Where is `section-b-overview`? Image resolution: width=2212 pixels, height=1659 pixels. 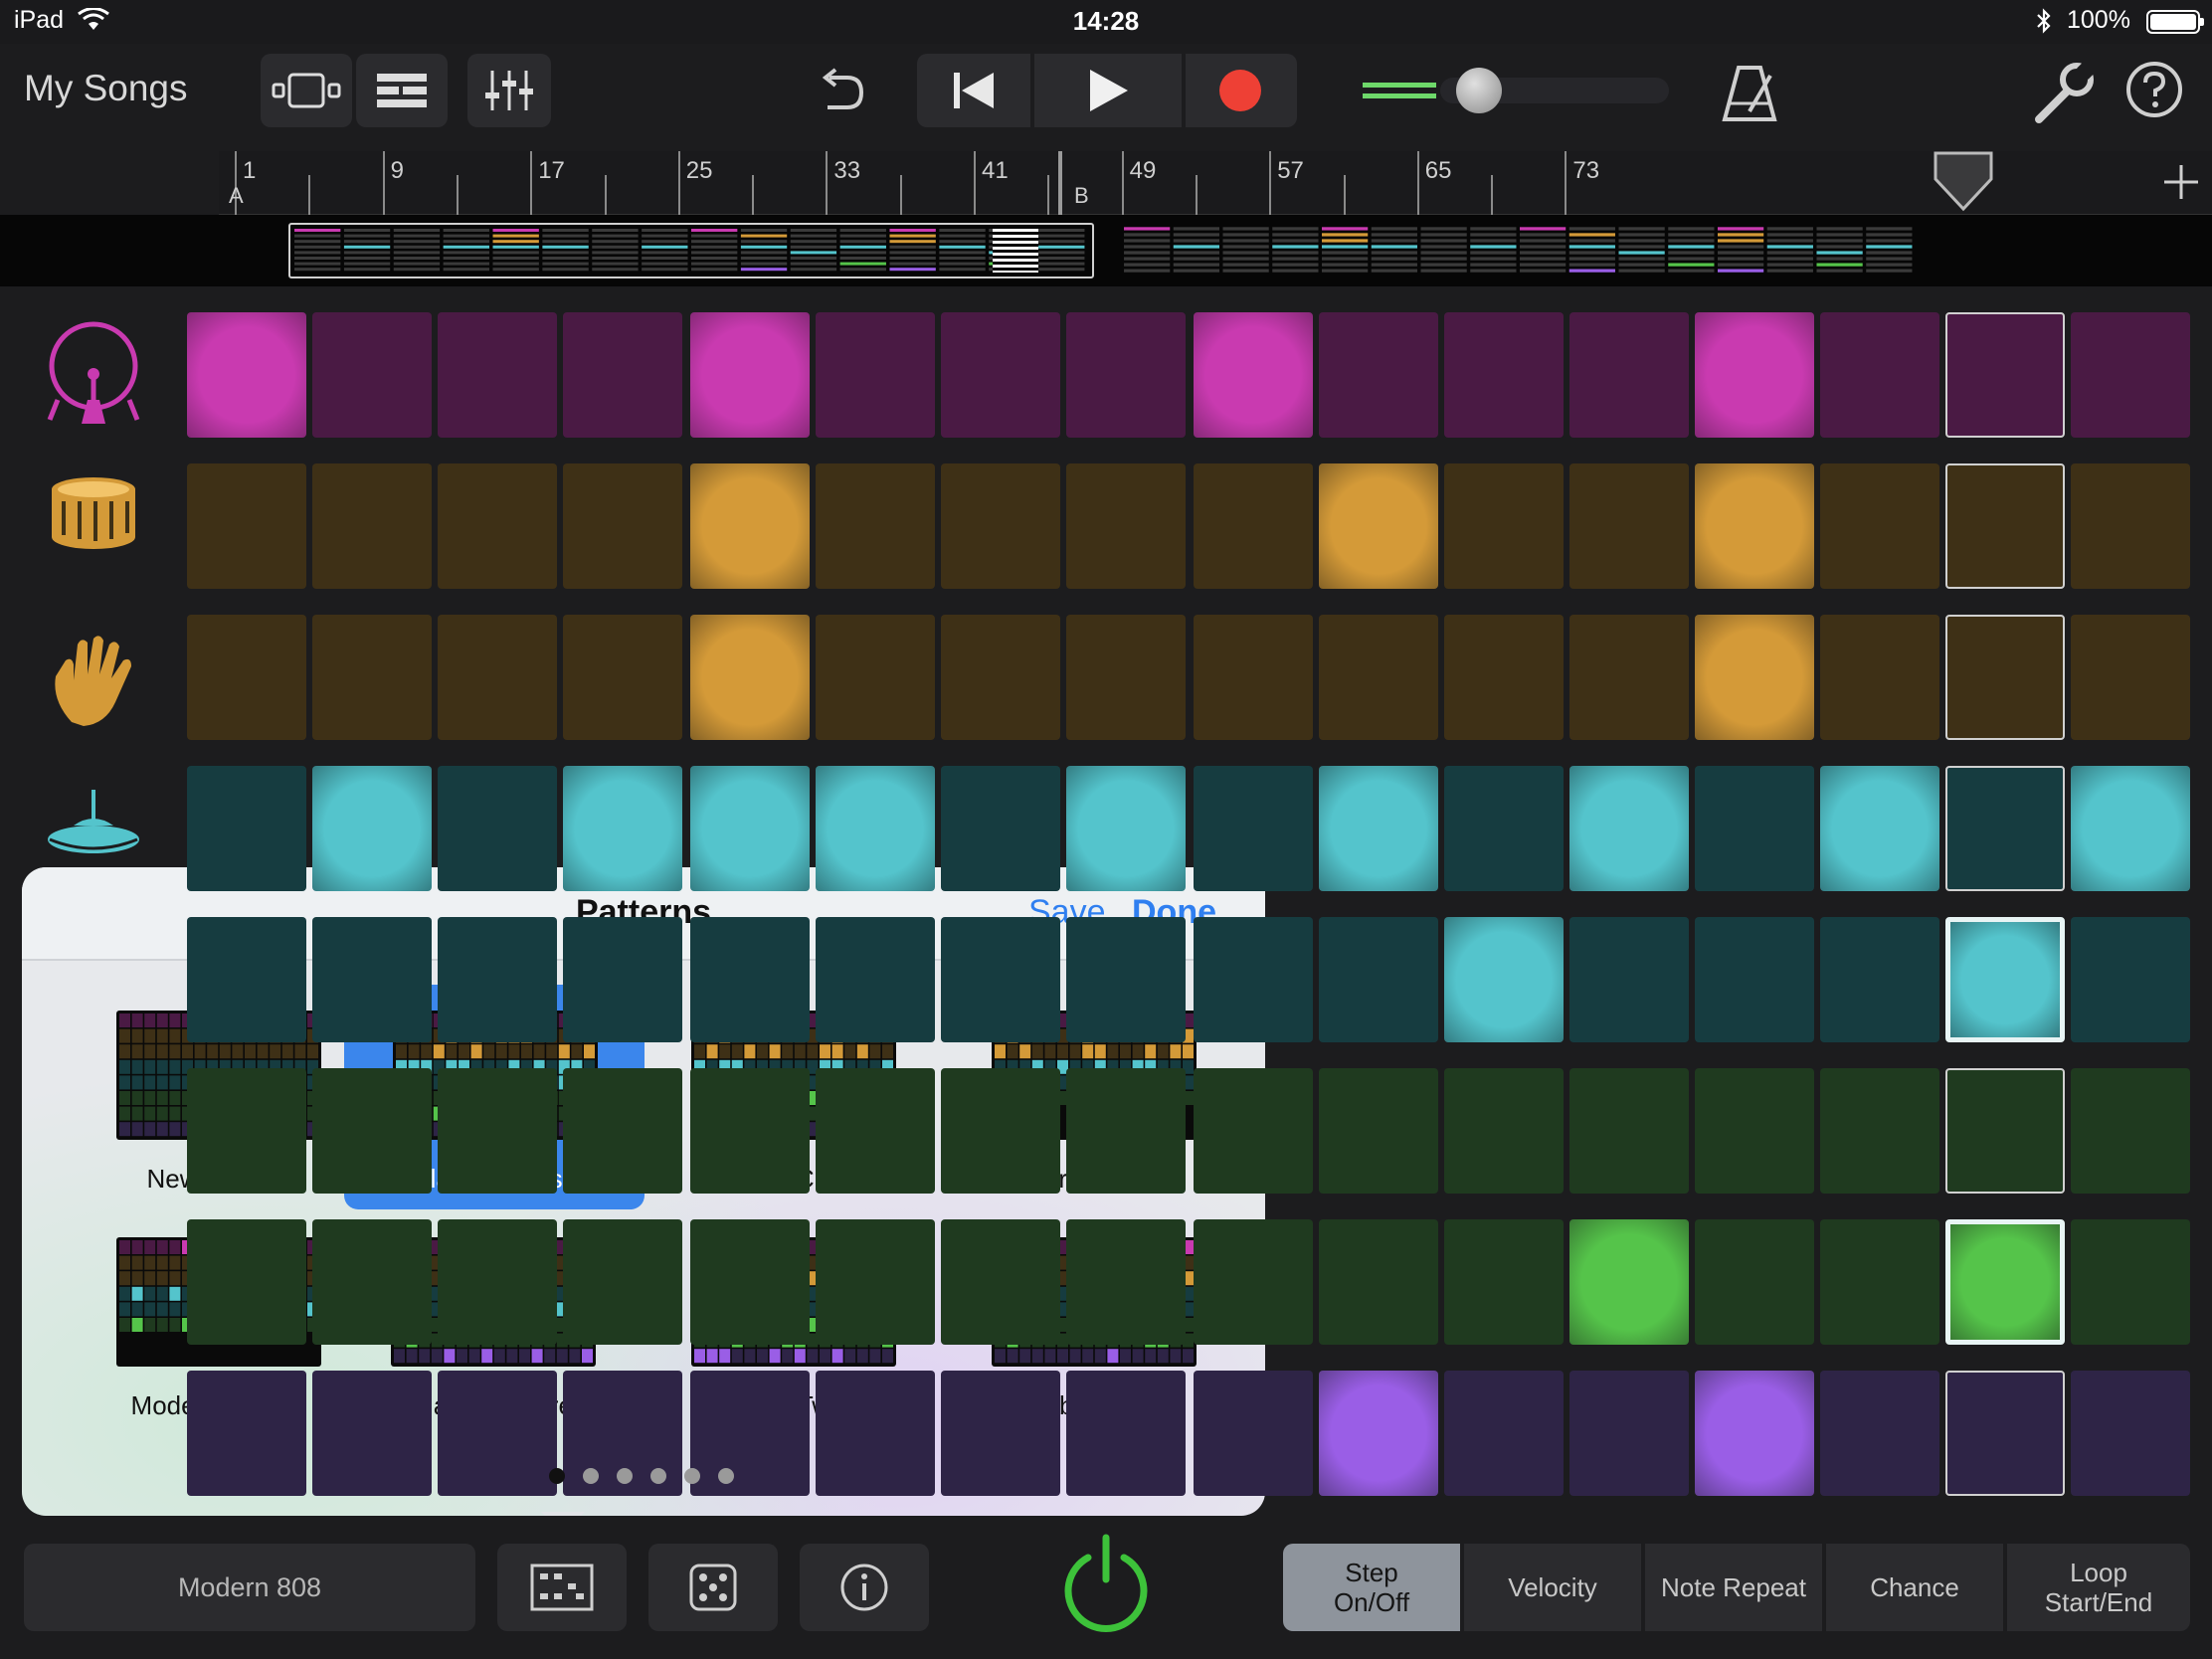
section-b-overview is located at coordinates (1520, 250).